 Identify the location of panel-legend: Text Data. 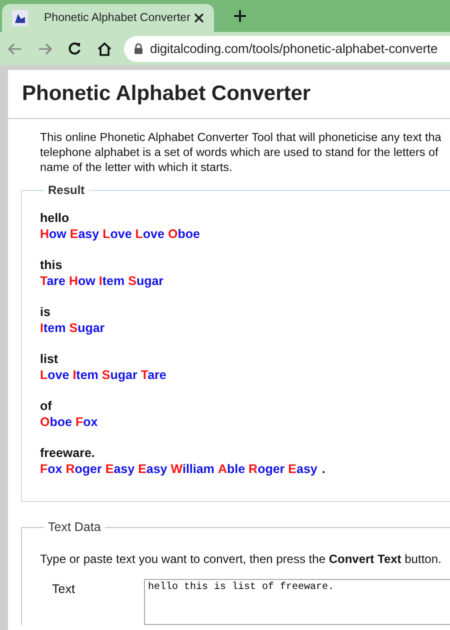
(74, 527).